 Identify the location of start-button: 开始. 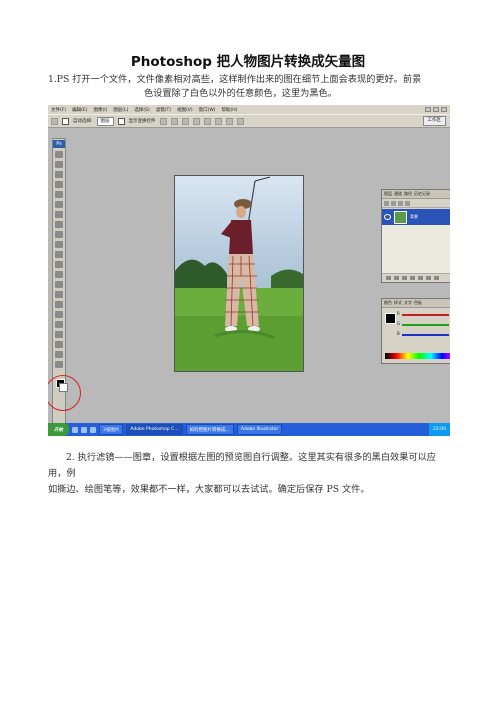
(58, 429).